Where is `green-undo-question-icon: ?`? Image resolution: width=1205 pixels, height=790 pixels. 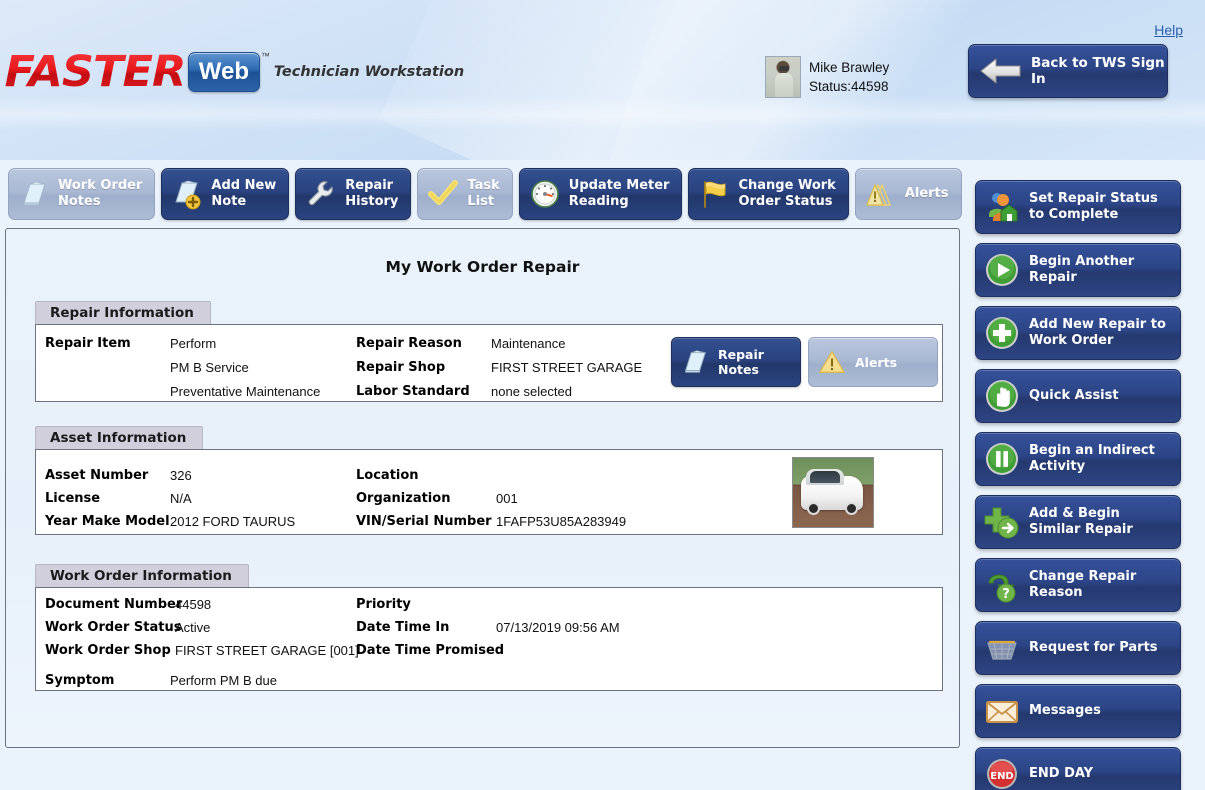 green-undo-question-icon: ? is located at coordinates (1002, 588).